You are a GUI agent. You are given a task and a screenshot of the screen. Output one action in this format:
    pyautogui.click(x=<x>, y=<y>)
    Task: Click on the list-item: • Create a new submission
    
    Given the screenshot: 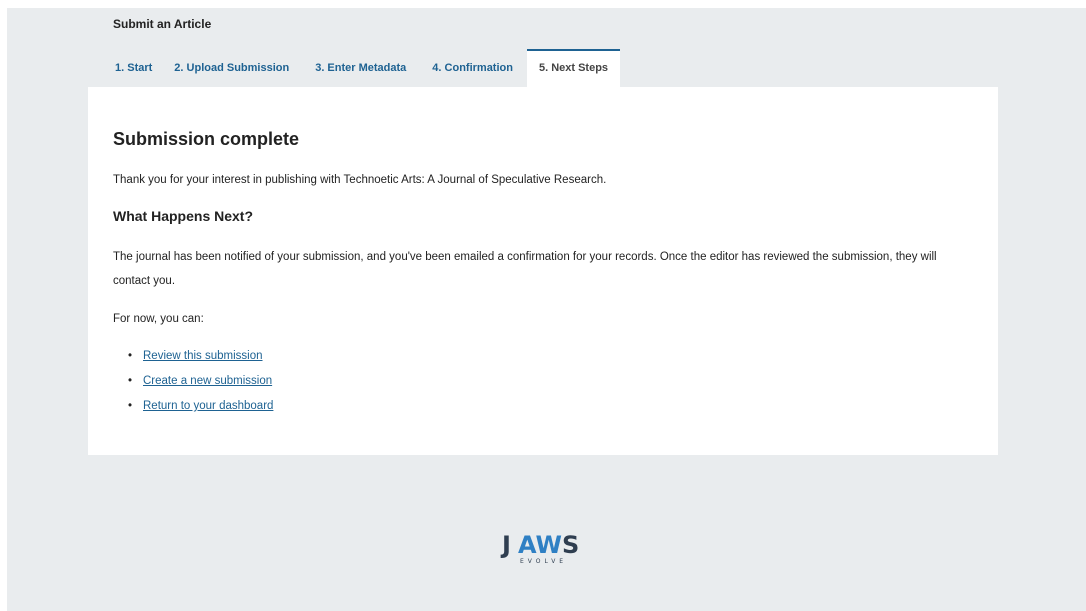 What is the action you would take?
    pyautogui.click(x=200, y=382)
    